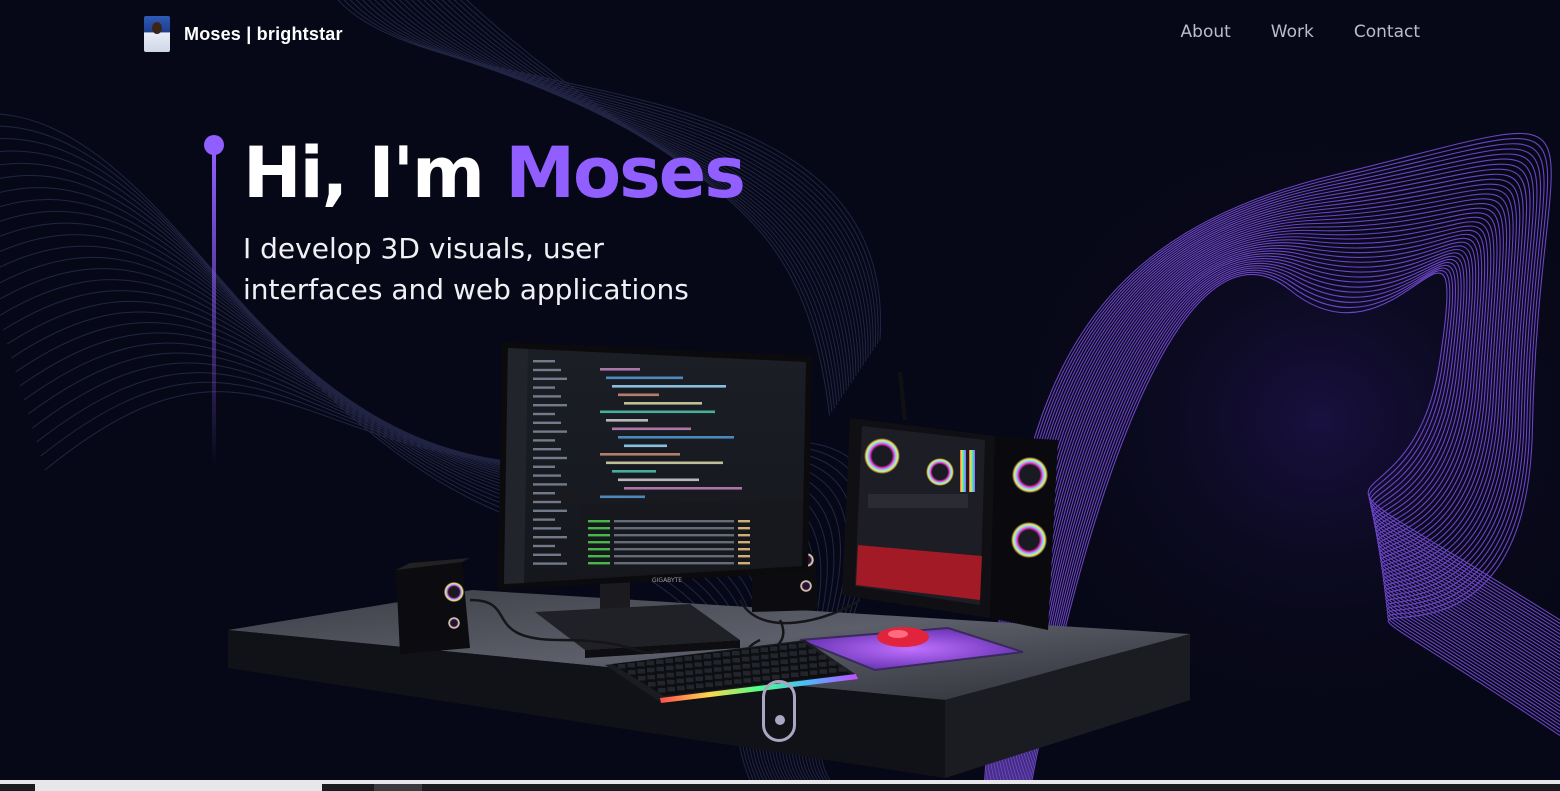 The image size is (1560, 791). What do you see at coordinates (950, 500) in the screenshot?
I see `pc-case` at bounding box center [950, 500].